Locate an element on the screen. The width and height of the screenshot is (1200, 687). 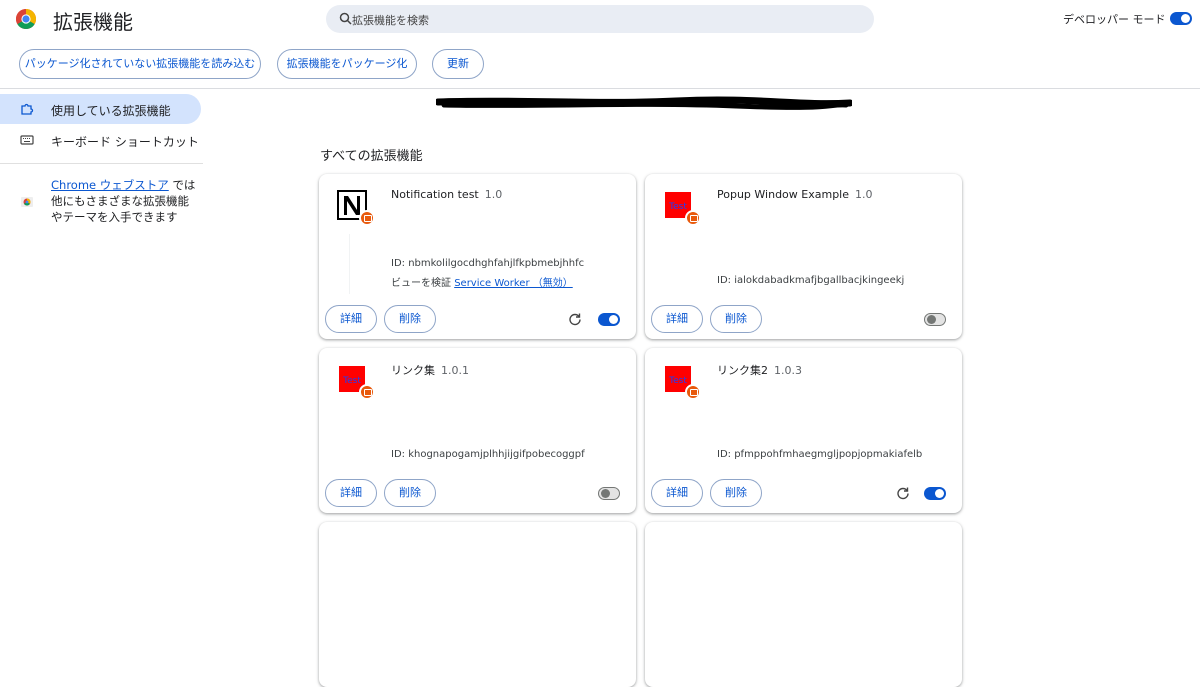
sidebar-item-label: 使用している拡張機能 is located at coordinates (111, 111).